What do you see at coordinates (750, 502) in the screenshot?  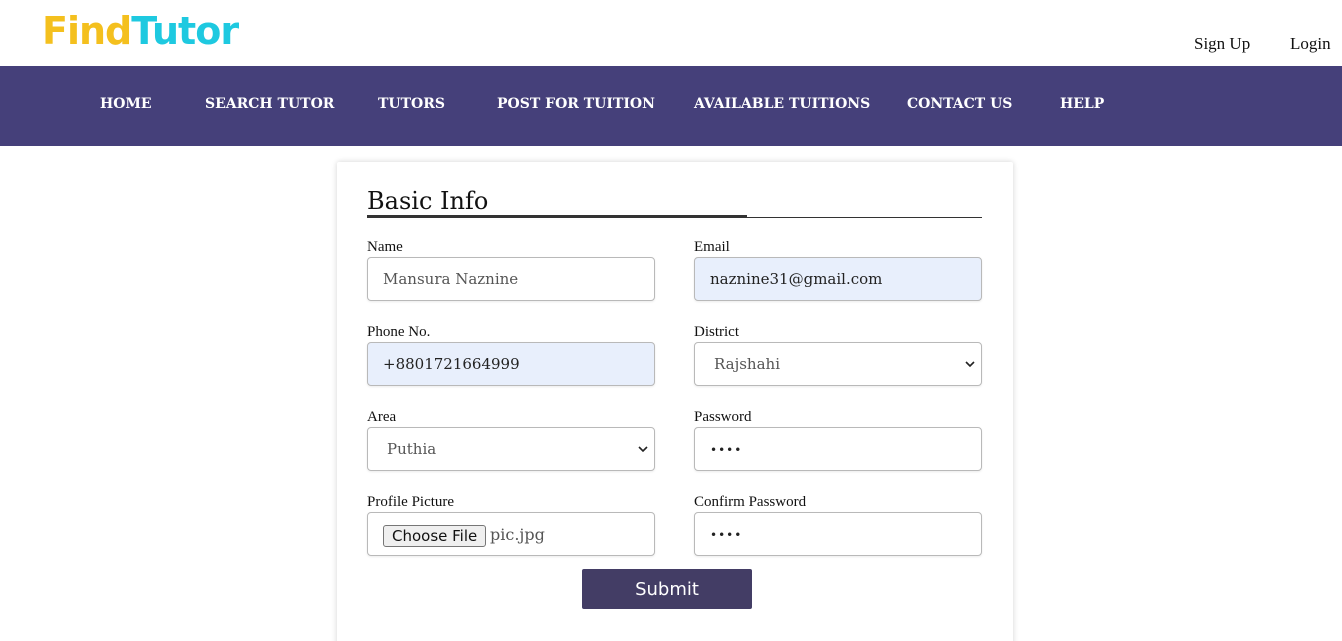 I see `confirm-password-label: Confirm Password` at bounding box center [750, 502].